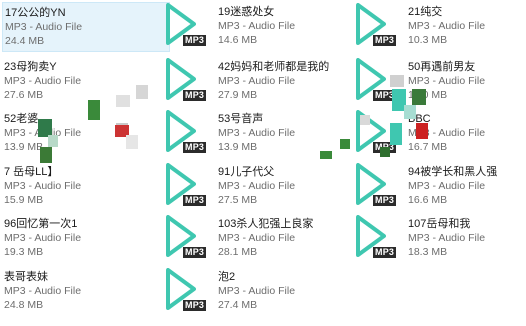  I want to click on file-item: MP3表哥表妹MP3 - Audio File24.8 MB, so click(86, 292).